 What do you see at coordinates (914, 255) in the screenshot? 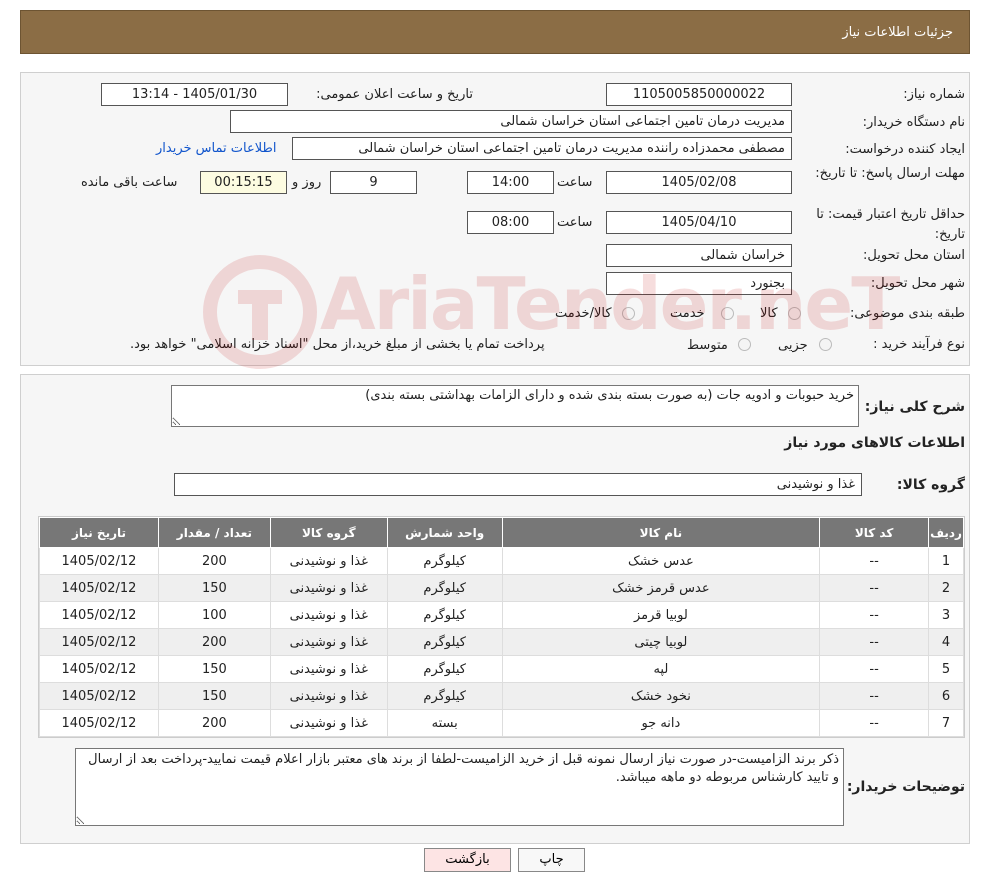
I see `province-label: استان محل تحویل:` at bounding box center [914, 255].